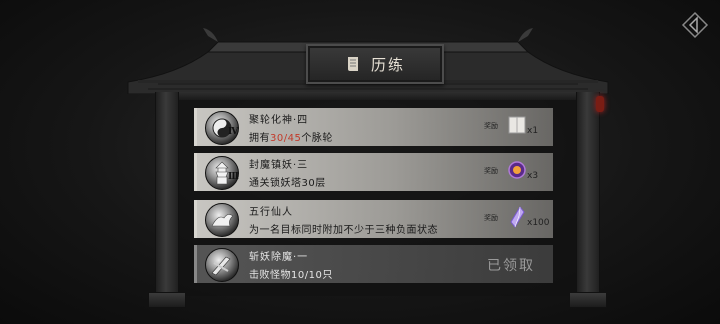 The image size is (720, 324). I want to click on quest-row-2: Ⅲ 封魔镇妖·三 通关锁妖塔30层 奖励 x3, so click(373, 172).